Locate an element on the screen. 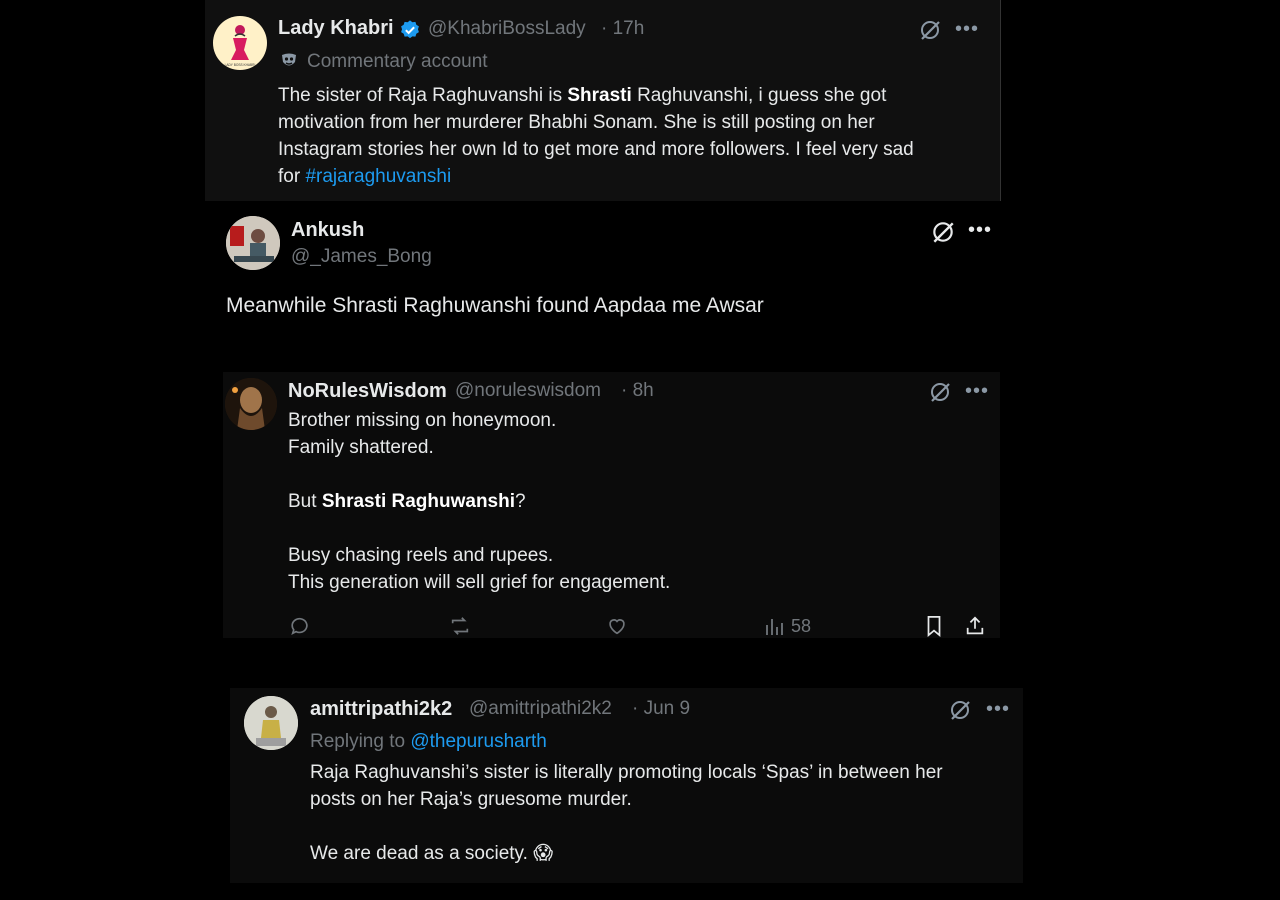 Image resolution: width=1280 pixels, height=900 pixels. author-name: Lady Khabri is located at coordinates (336, 28).